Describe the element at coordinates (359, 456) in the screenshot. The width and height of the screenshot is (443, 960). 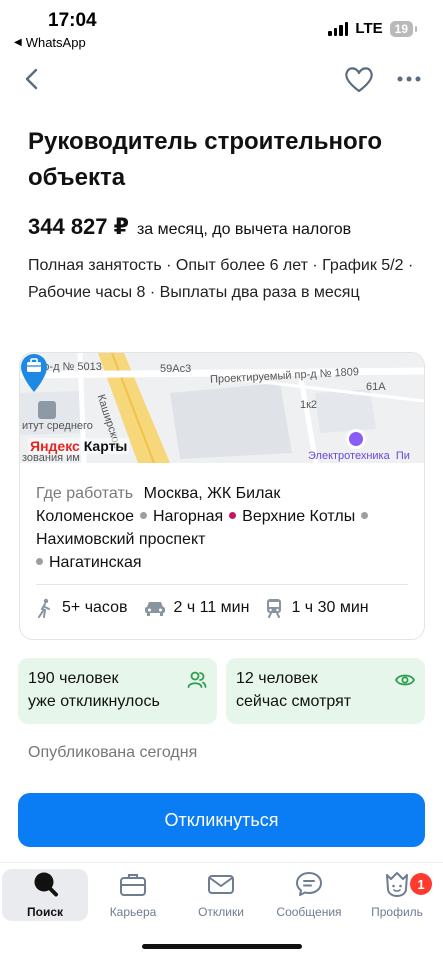
I see `map-label-poi: Электротехника Пи` at that location.